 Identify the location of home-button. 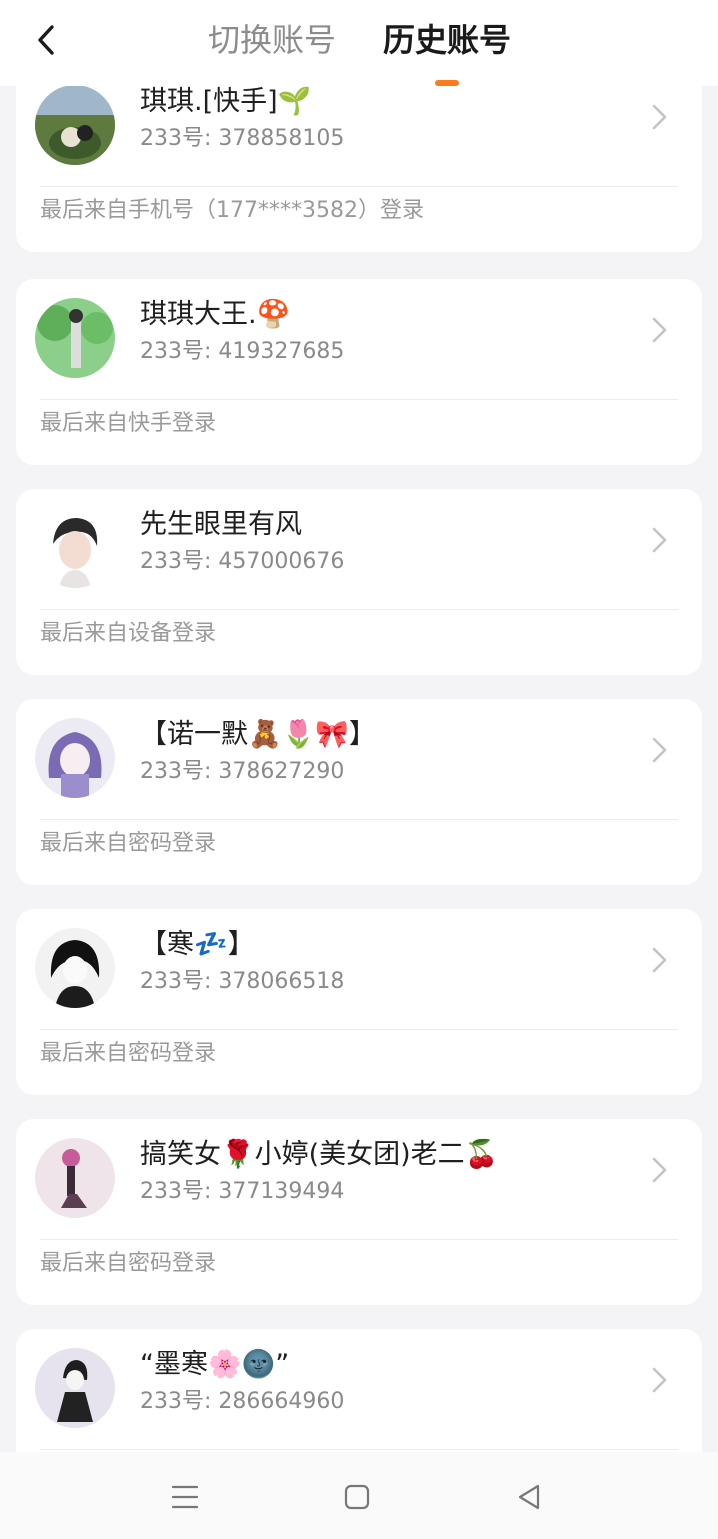
(357, 1497).